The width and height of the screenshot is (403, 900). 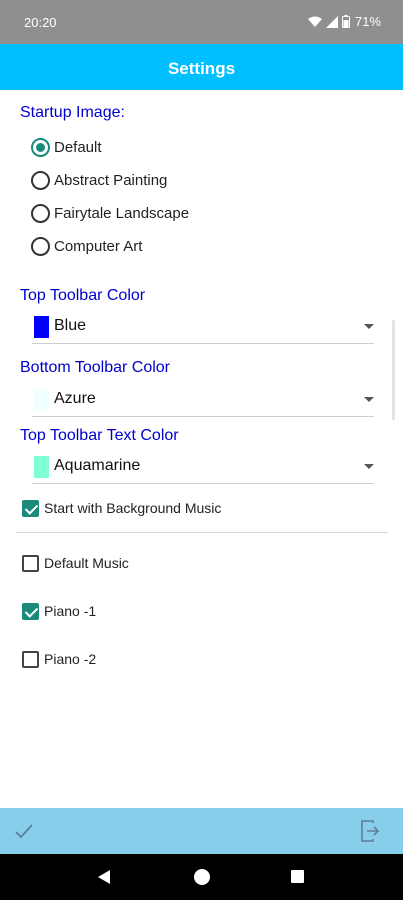 What do you see at coordinates (70, 659) in the screenshot?
I see `checkbox-label: Piano -2` at bounding box center [70, 659].